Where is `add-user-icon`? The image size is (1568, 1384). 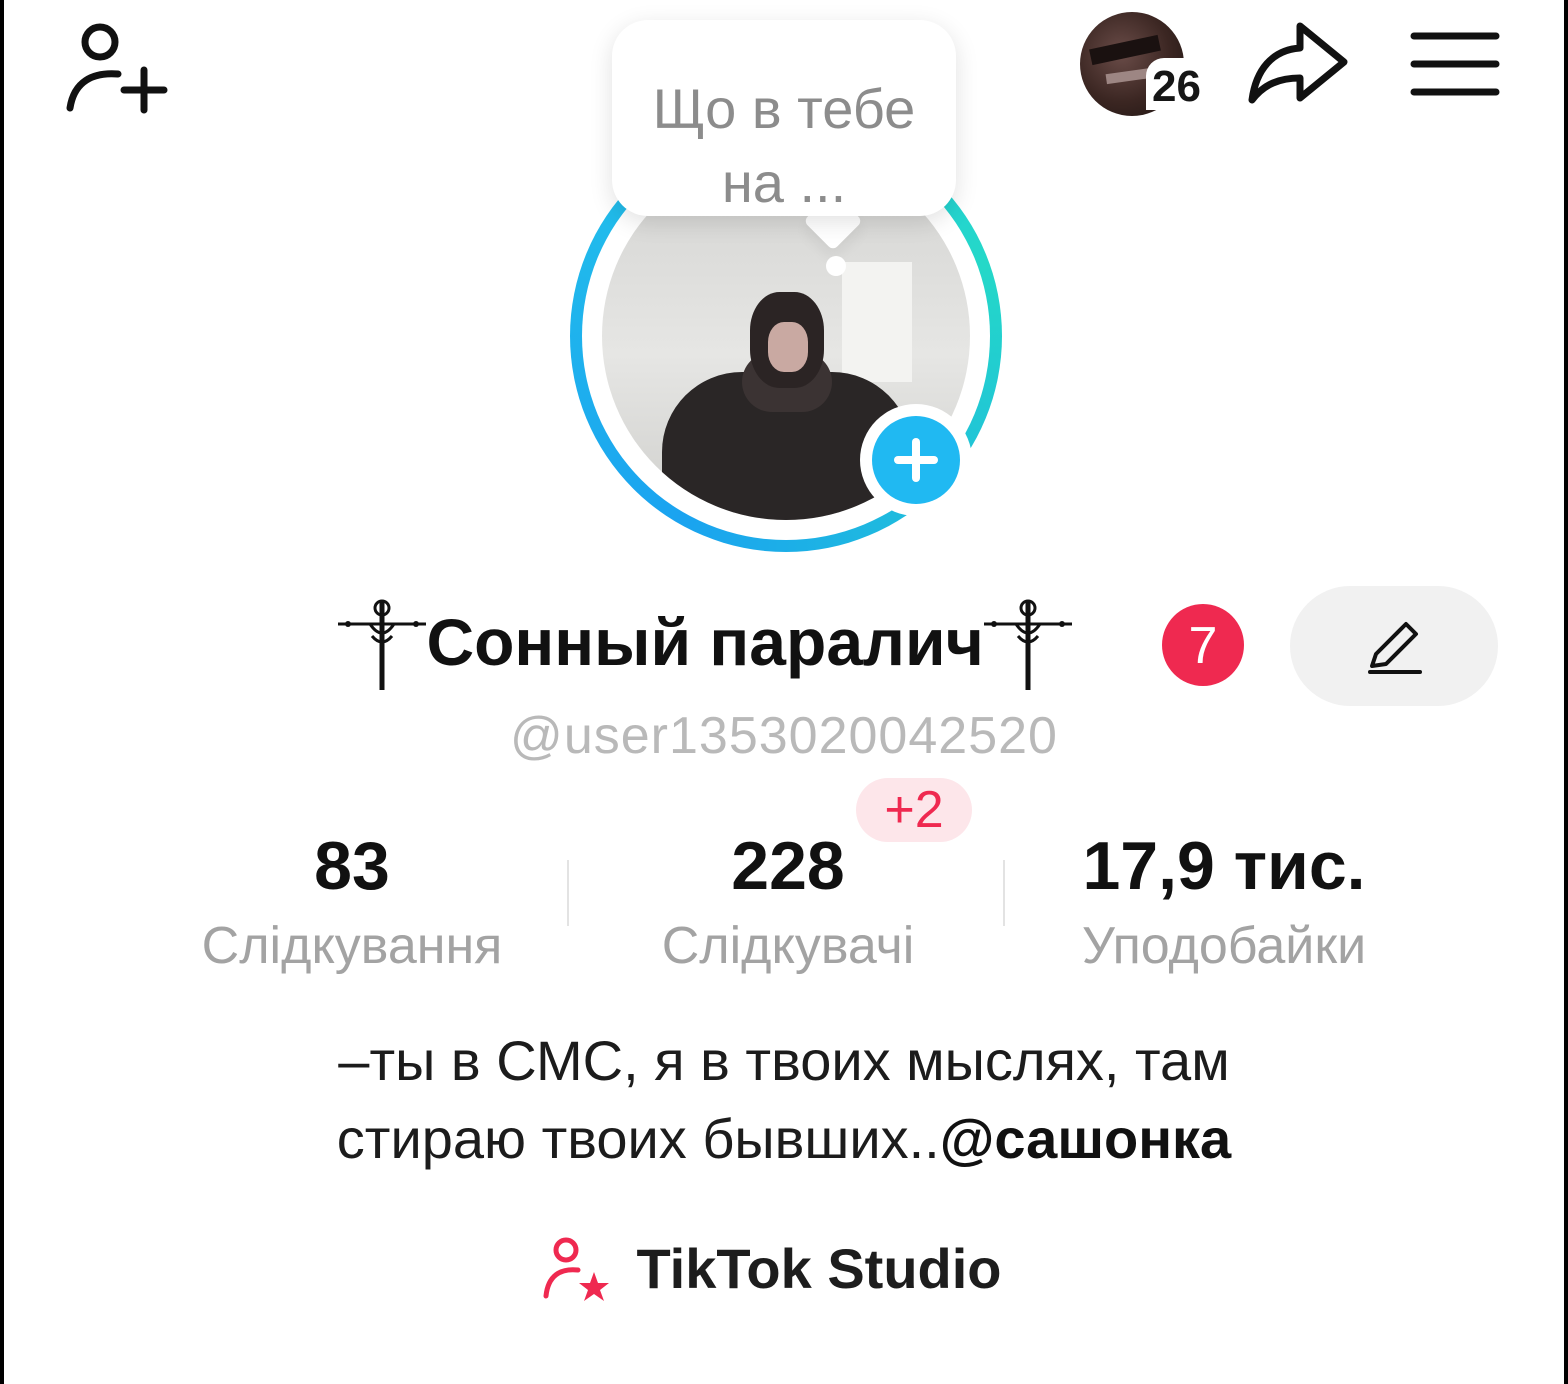
add-user-icon is located at coordinates (117, 68).